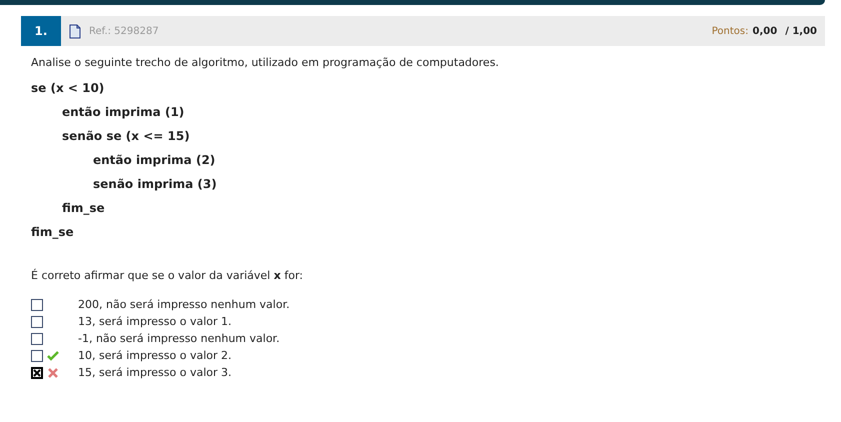 This screenshot has height=422, width=841. I want to click on code-line: então imprima (2), so click(154, 160).